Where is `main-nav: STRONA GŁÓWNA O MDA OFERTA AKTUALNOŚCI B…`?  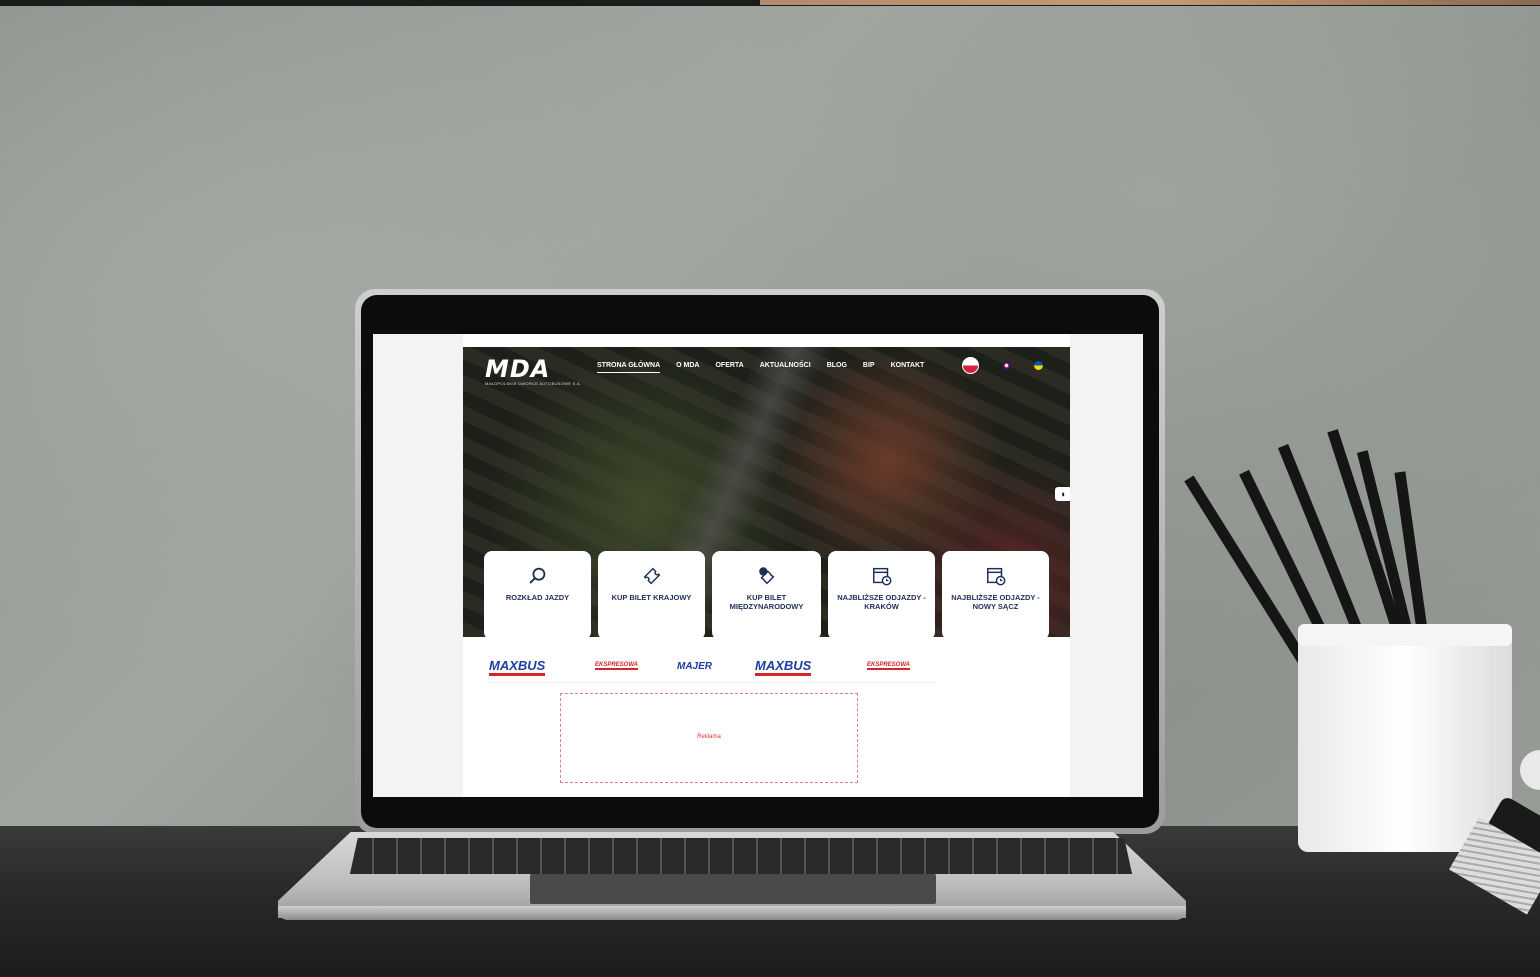
main-nav: STRONA GŁÓWNA O MDA OFERTA AKTUALNOŚCI B… is located at coordinates (768, 367).